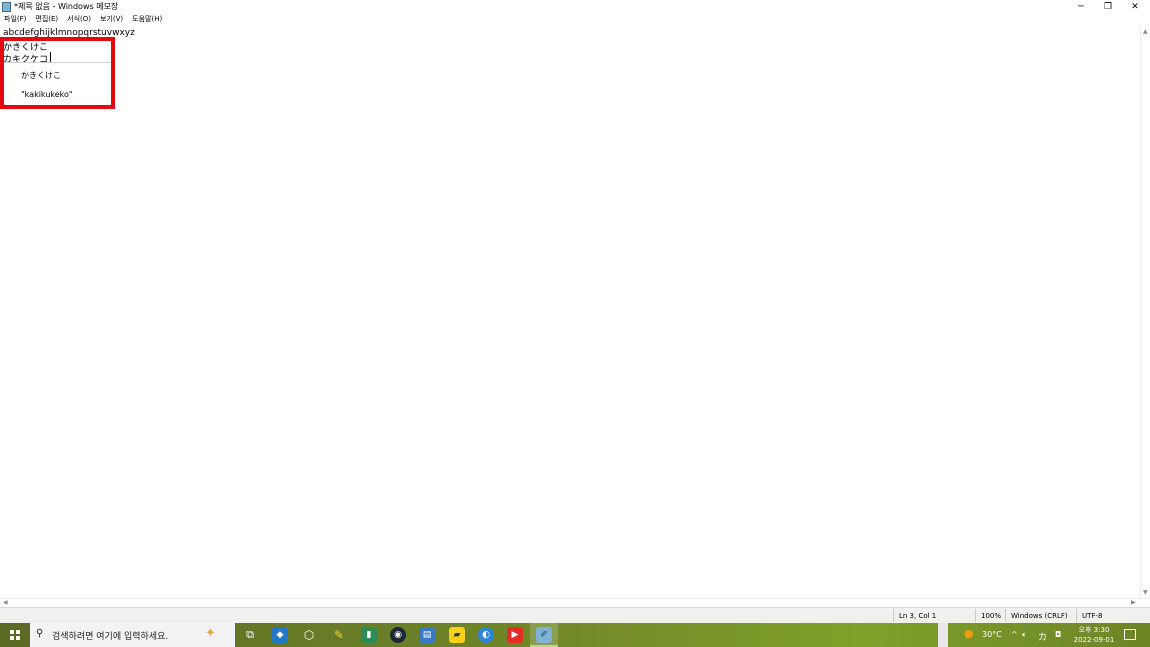 This screenshot has width=1150, height=647. I want to click on horizontal-scrollbar: ◀ ▶, so click(575, 602).